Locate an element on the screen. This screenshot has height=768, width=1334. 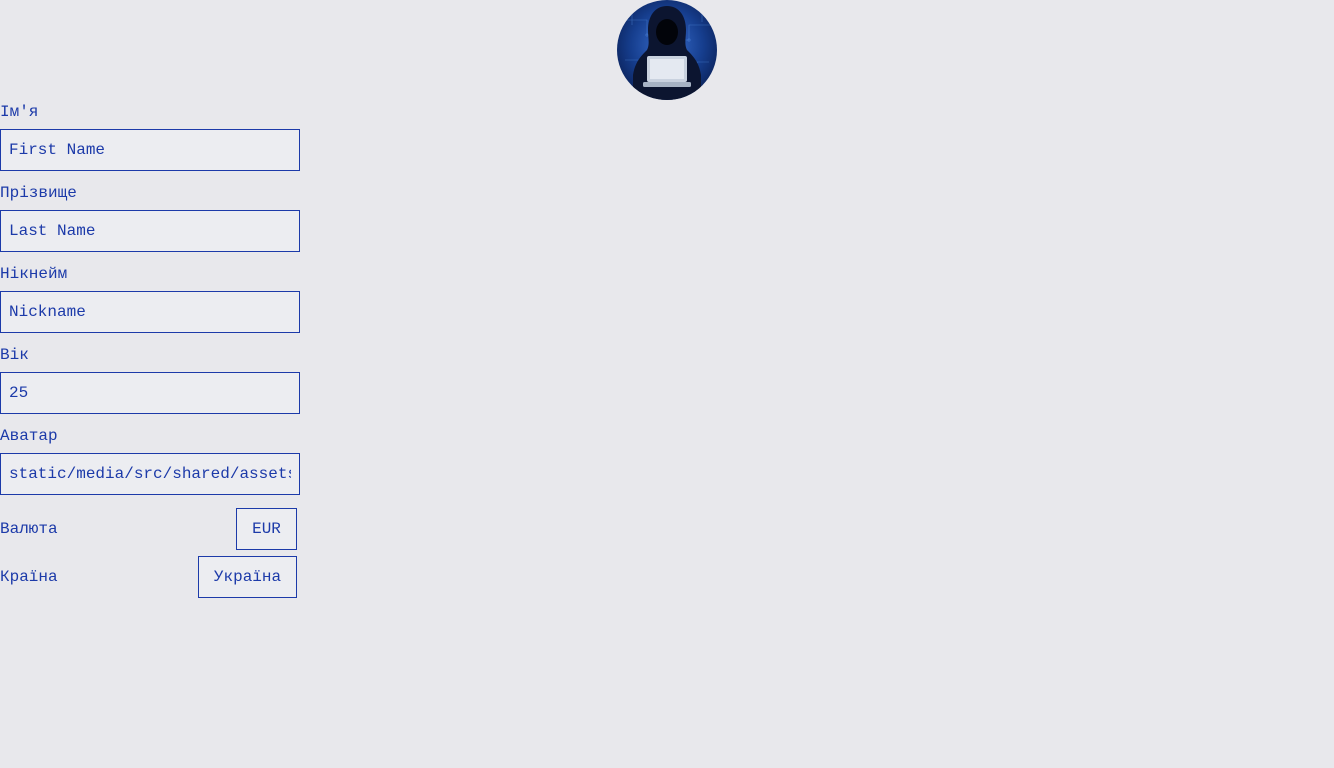
age-input is located at coordinates (150, 393).